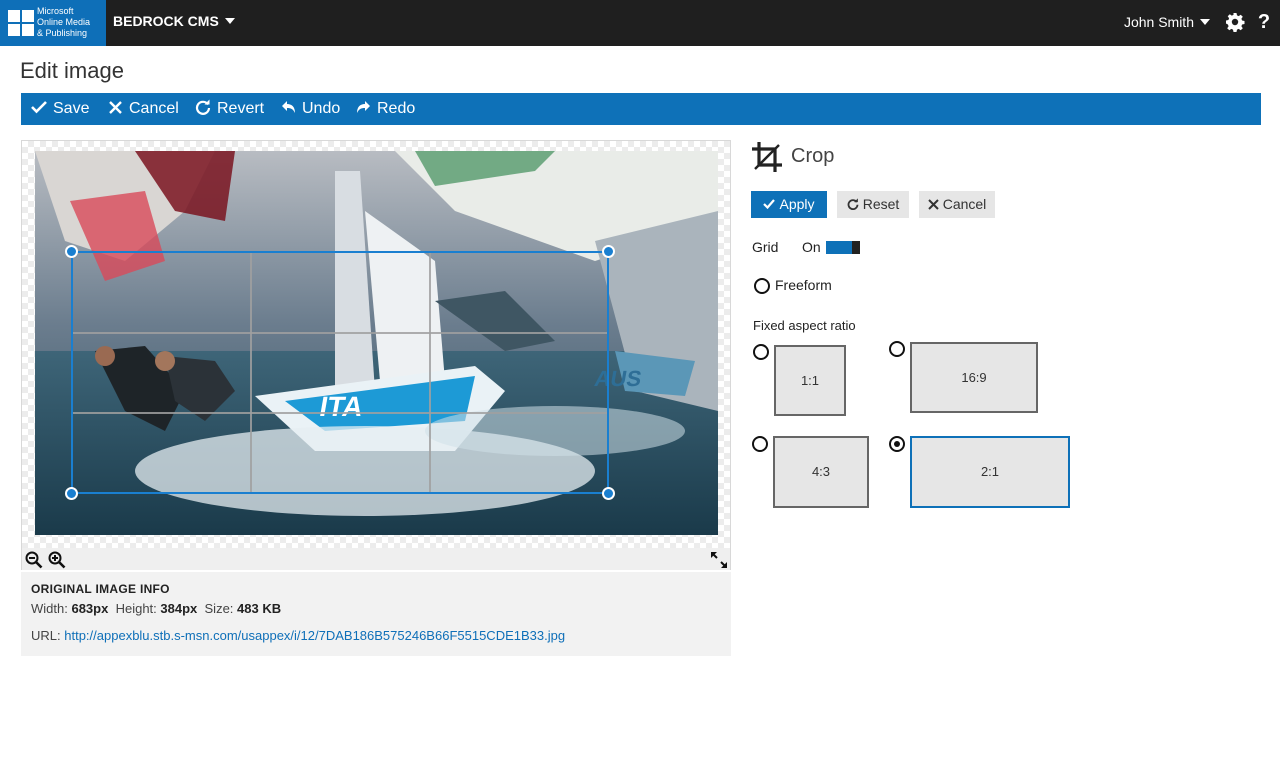 The width and height of the screenshot is (1280, 768). I want to click on redo-label: Redo, so click(396, 108).